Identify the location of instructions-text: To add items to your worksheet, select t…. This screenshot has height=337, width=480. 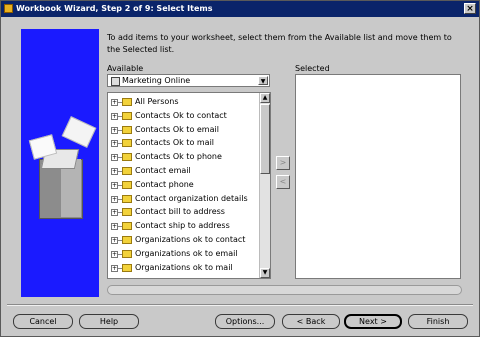
(279, 43).